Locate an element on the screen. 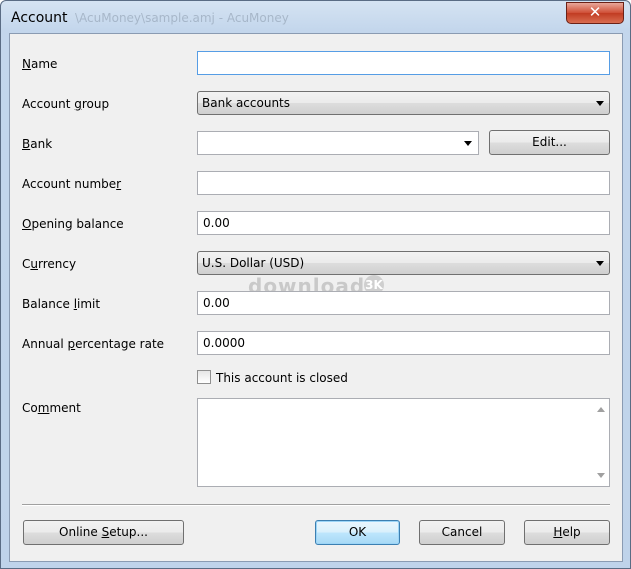 Image resolution: width=631 pixels, height=569 pixels. help-button: Help is located at coordinates (567, 532).